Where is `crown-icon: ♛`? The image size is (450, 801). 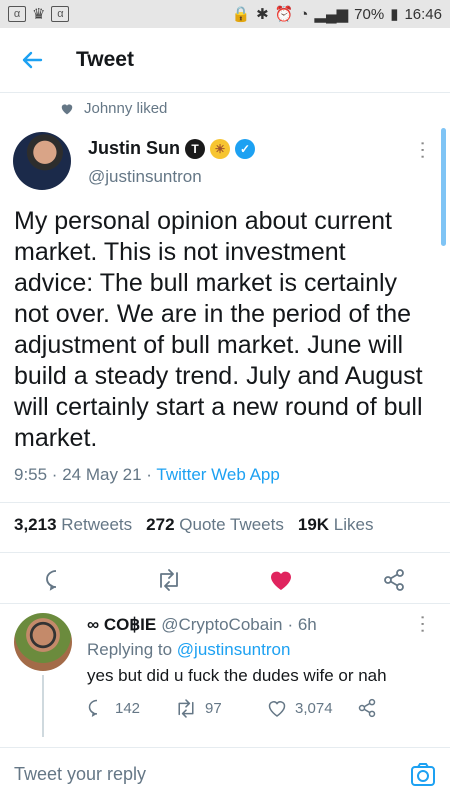 crown-icon: ♛ is located at coordinates (39, 14).